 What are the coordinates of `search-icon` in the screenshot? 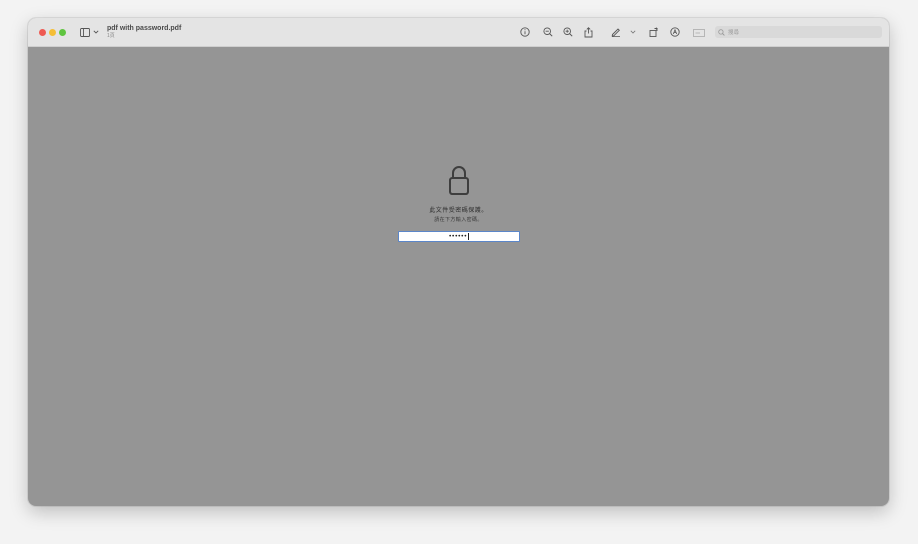 It's located at (721, 32).